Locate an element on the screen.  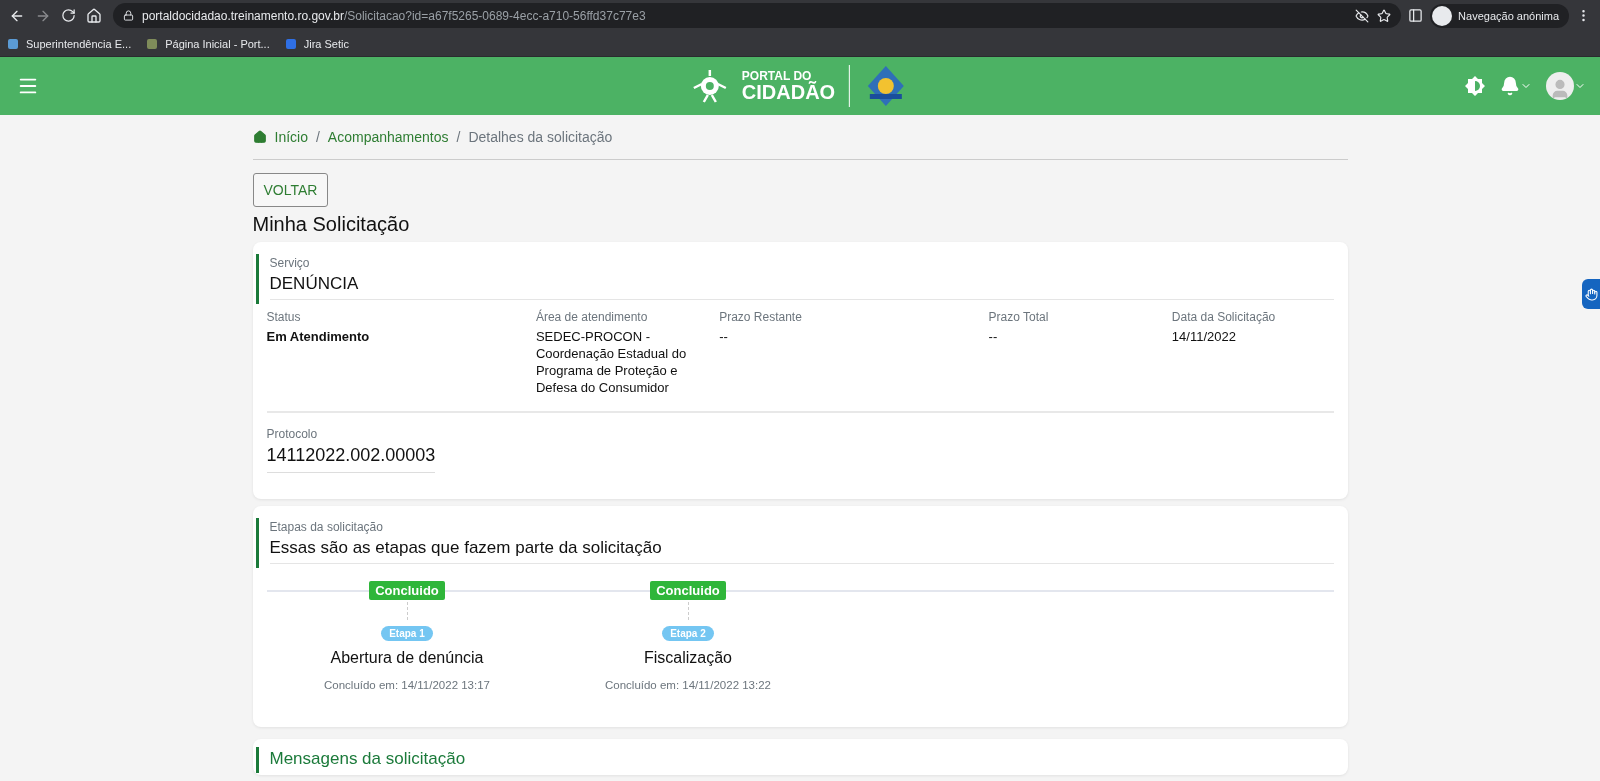
field-label: Área de atendimento is located at coordinates (592, 317).